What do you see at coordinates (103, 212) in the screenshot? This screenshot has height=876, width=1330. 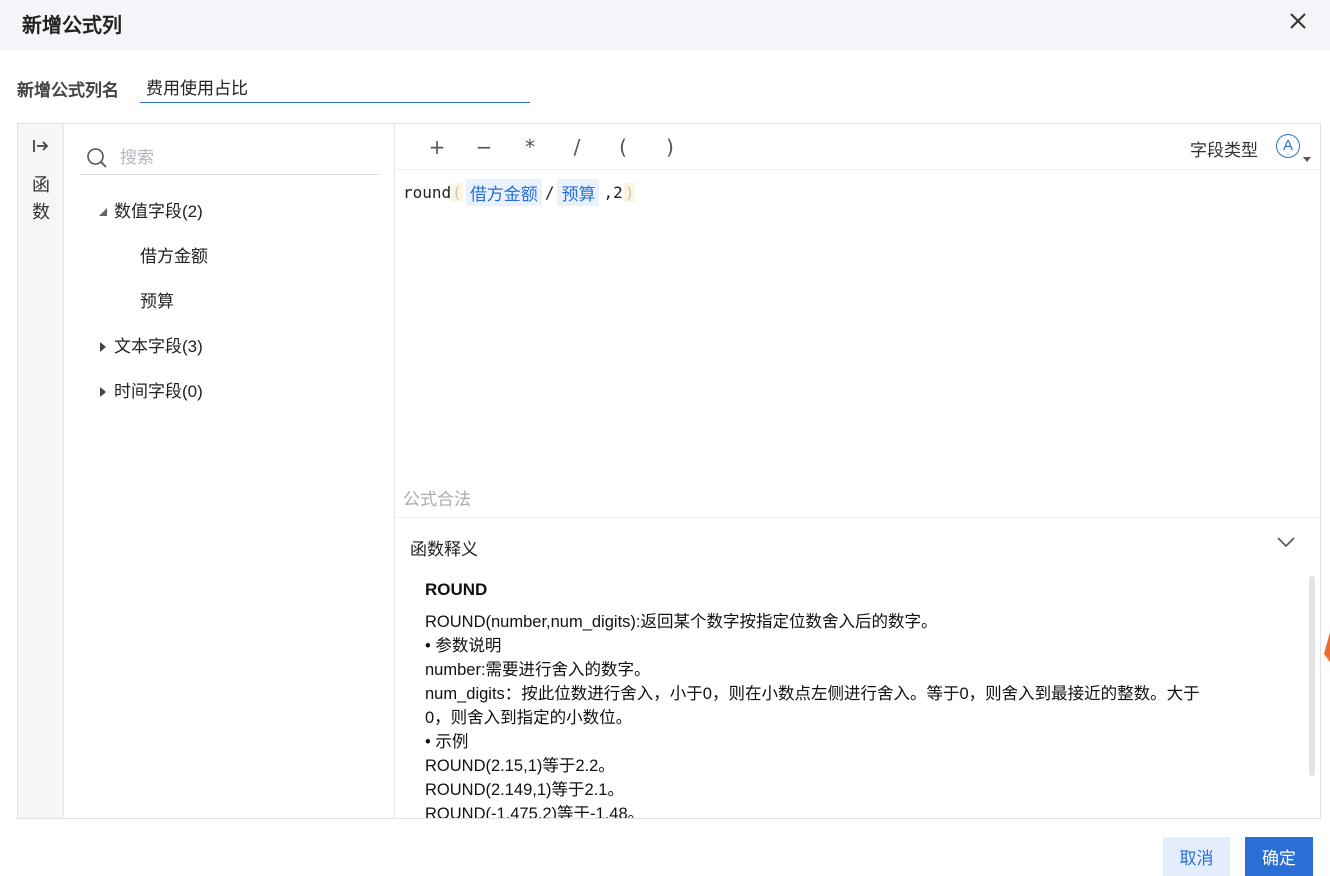 I see `caret-down-icon` at bounding box center [103, 212].